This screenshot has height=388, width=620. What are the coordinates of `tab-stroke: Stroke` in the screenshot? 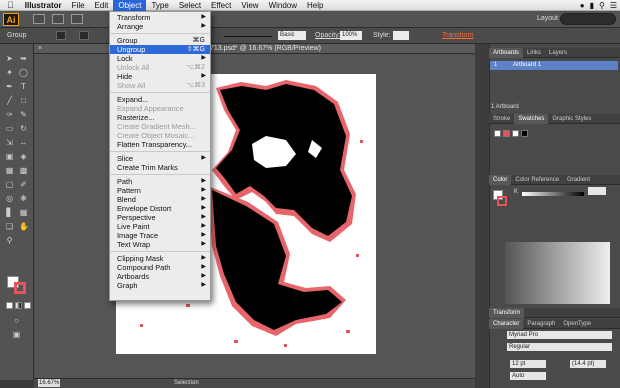 It's located at (501, 119).